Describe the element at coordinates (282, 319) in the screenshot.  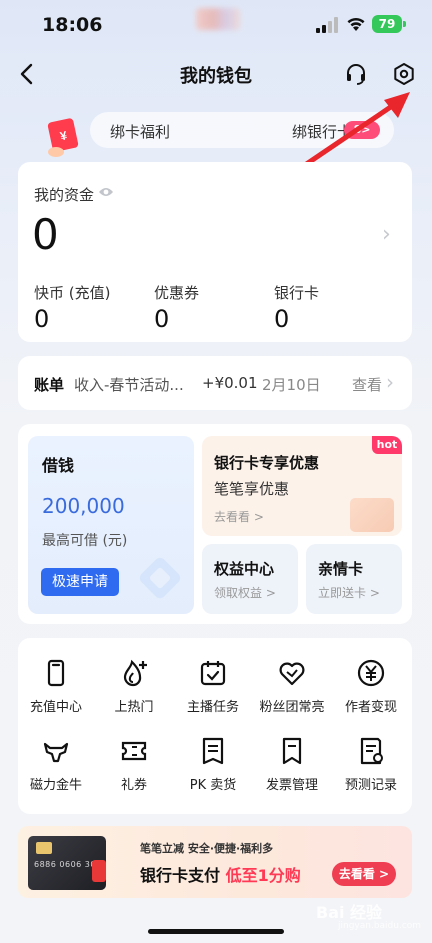
I see `stat-value-bankcards: 0` at that location.